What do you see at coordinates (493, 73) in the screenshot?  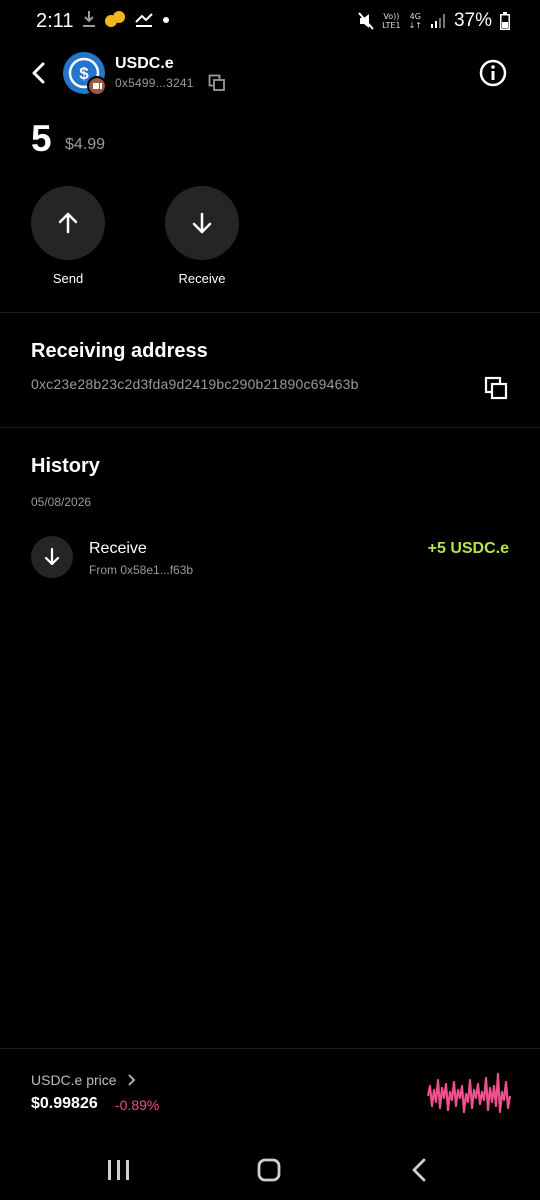 I see `info-icon` at bounding box center [493, 73].